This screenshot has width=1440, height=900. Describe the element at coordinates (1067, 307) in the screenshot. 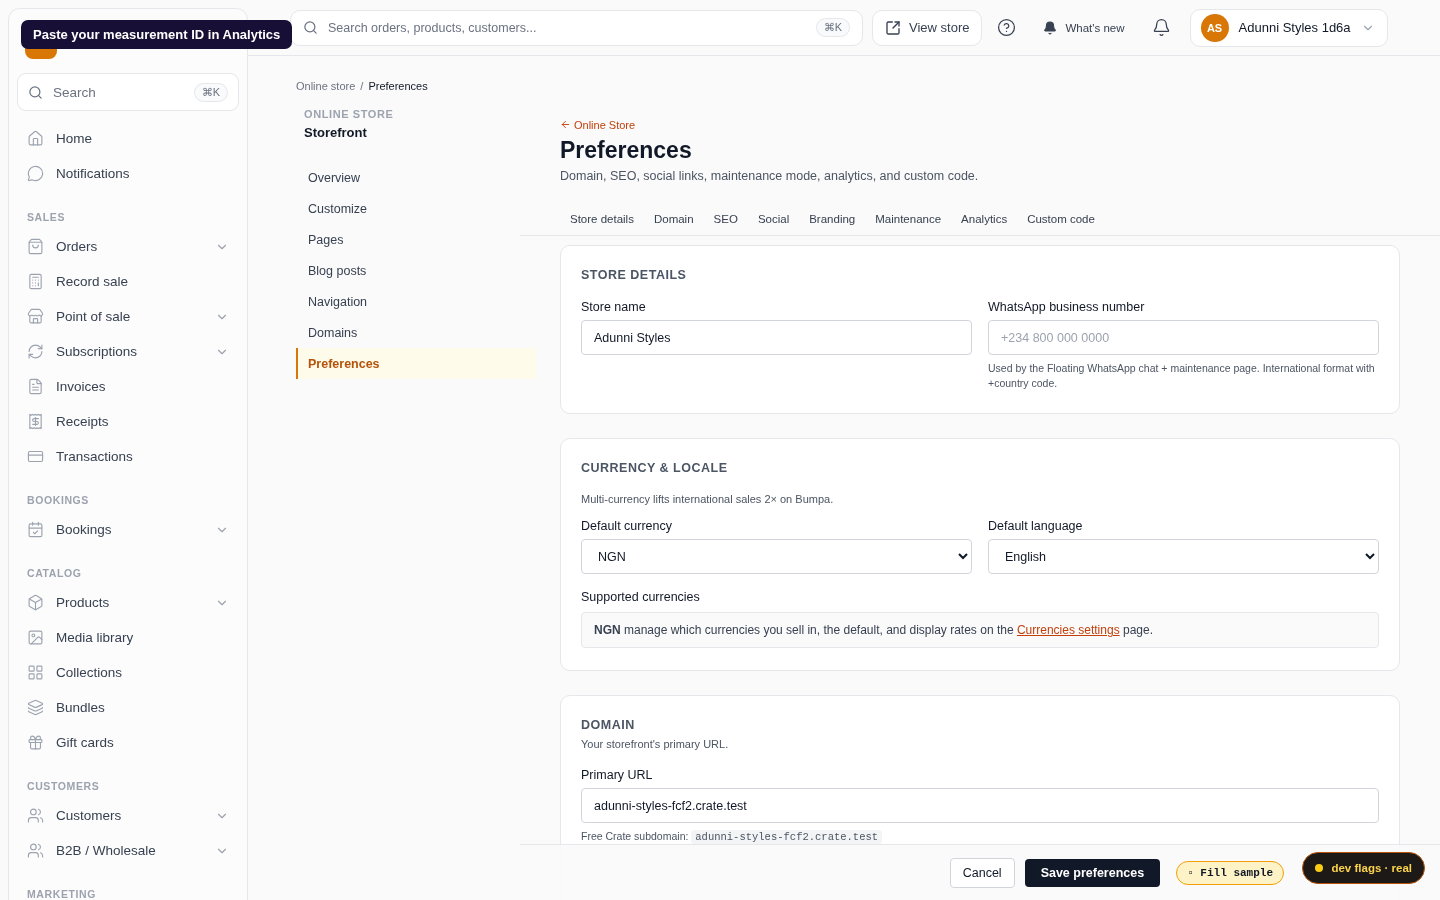

I see `field-label: WhatsApp business number` at that location.